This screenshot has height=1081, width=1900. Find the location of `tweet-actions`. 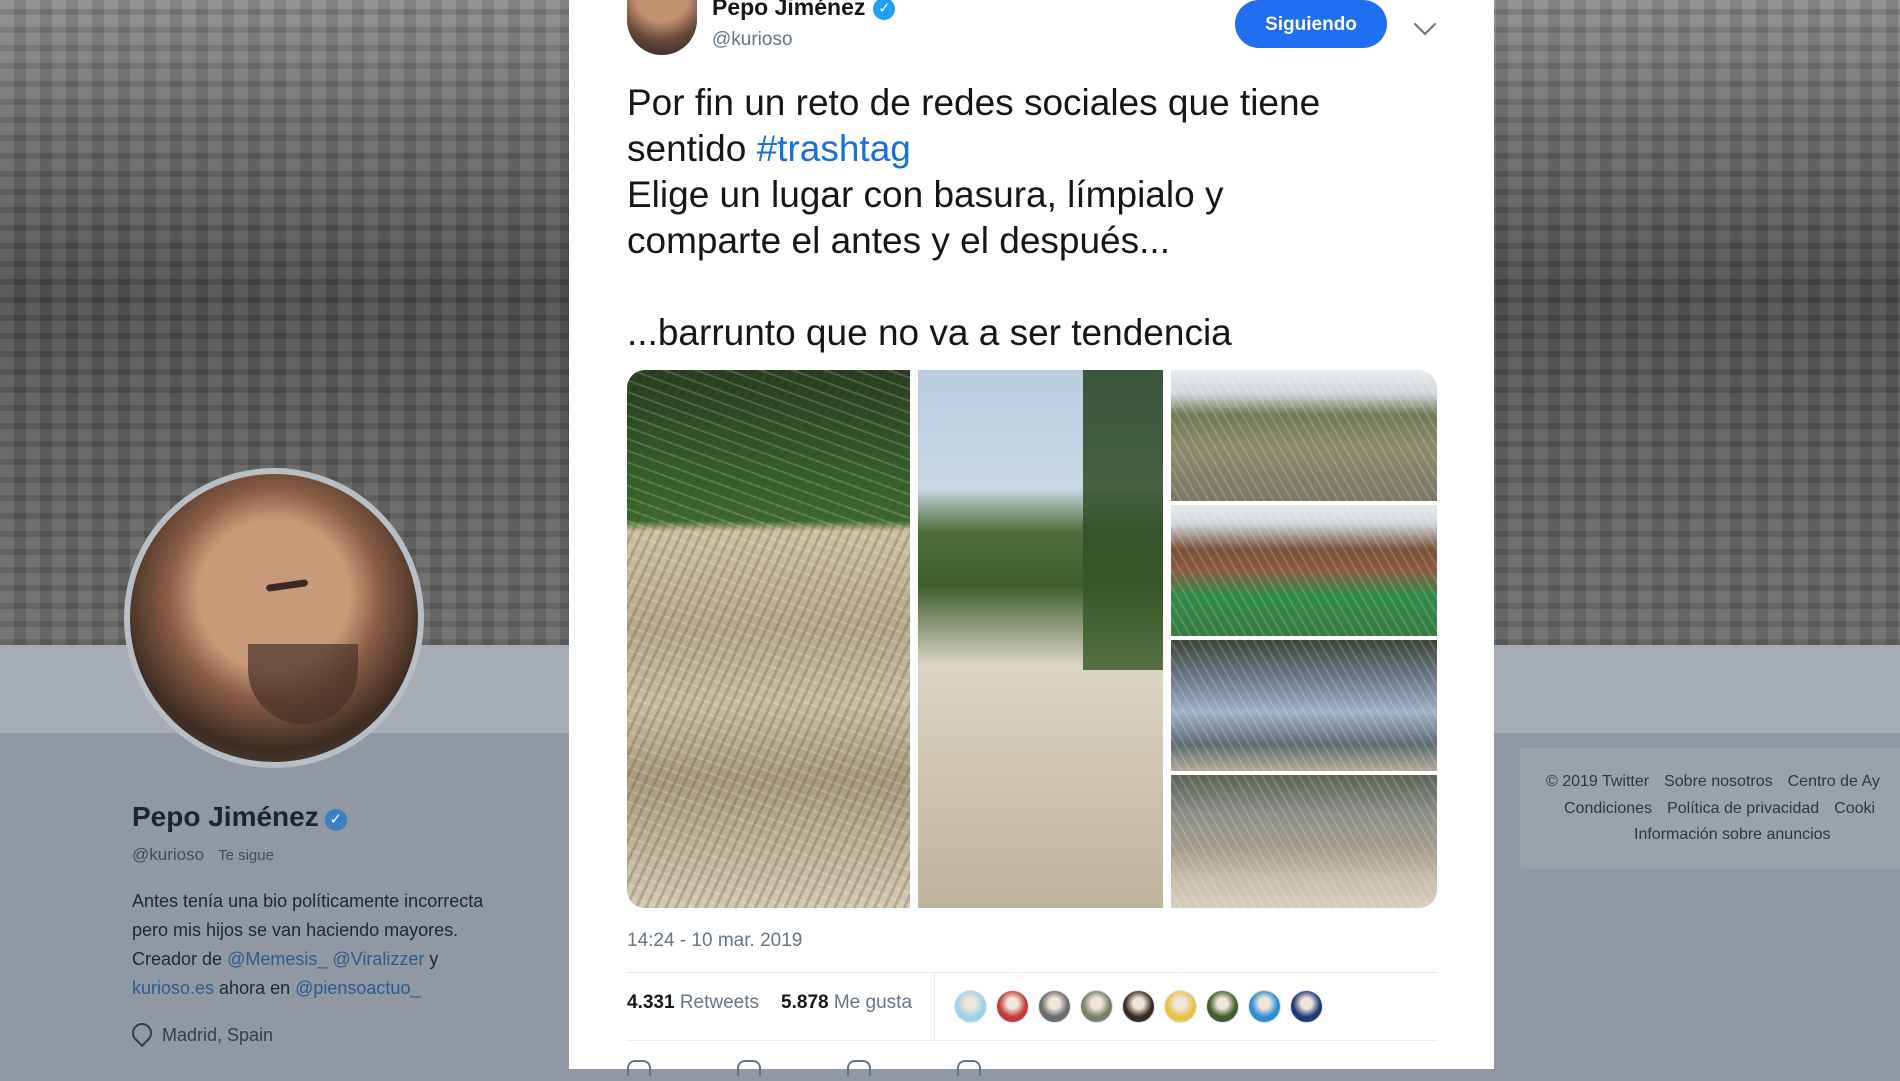

tweet-actions is located at coordinates (847, 1070).